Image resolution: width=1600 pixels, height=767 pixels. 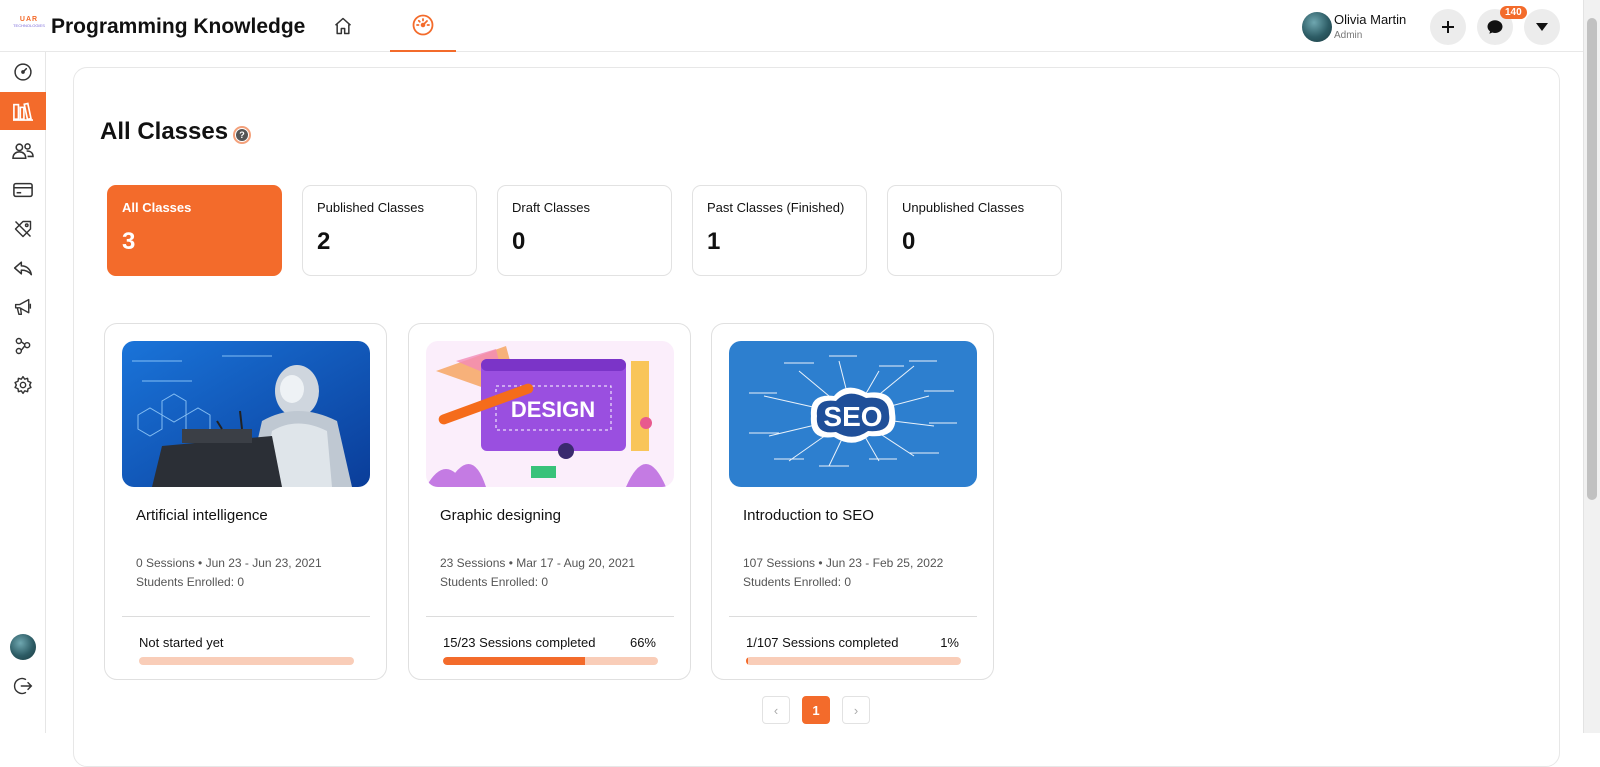 I want to click on chat-icon, so click(x=1495, y=27).